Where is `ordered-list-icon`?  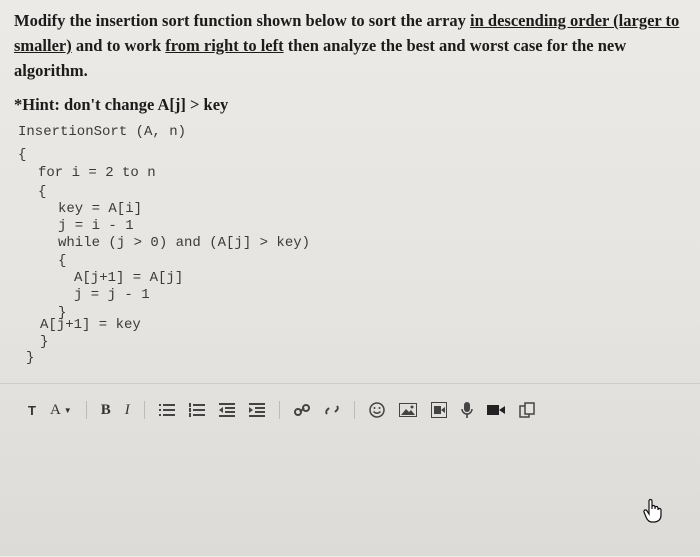 ordered-list-icon is located at coordinates (196, 410).